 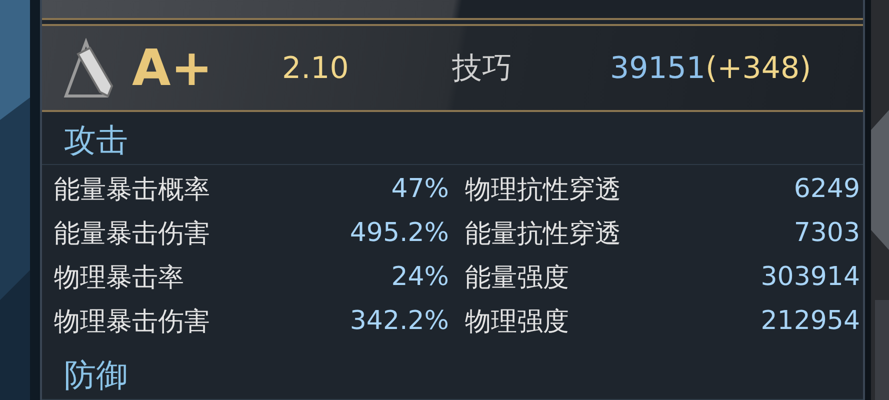 I want to click on stat-value: 47%, so click(x=420, y=189).